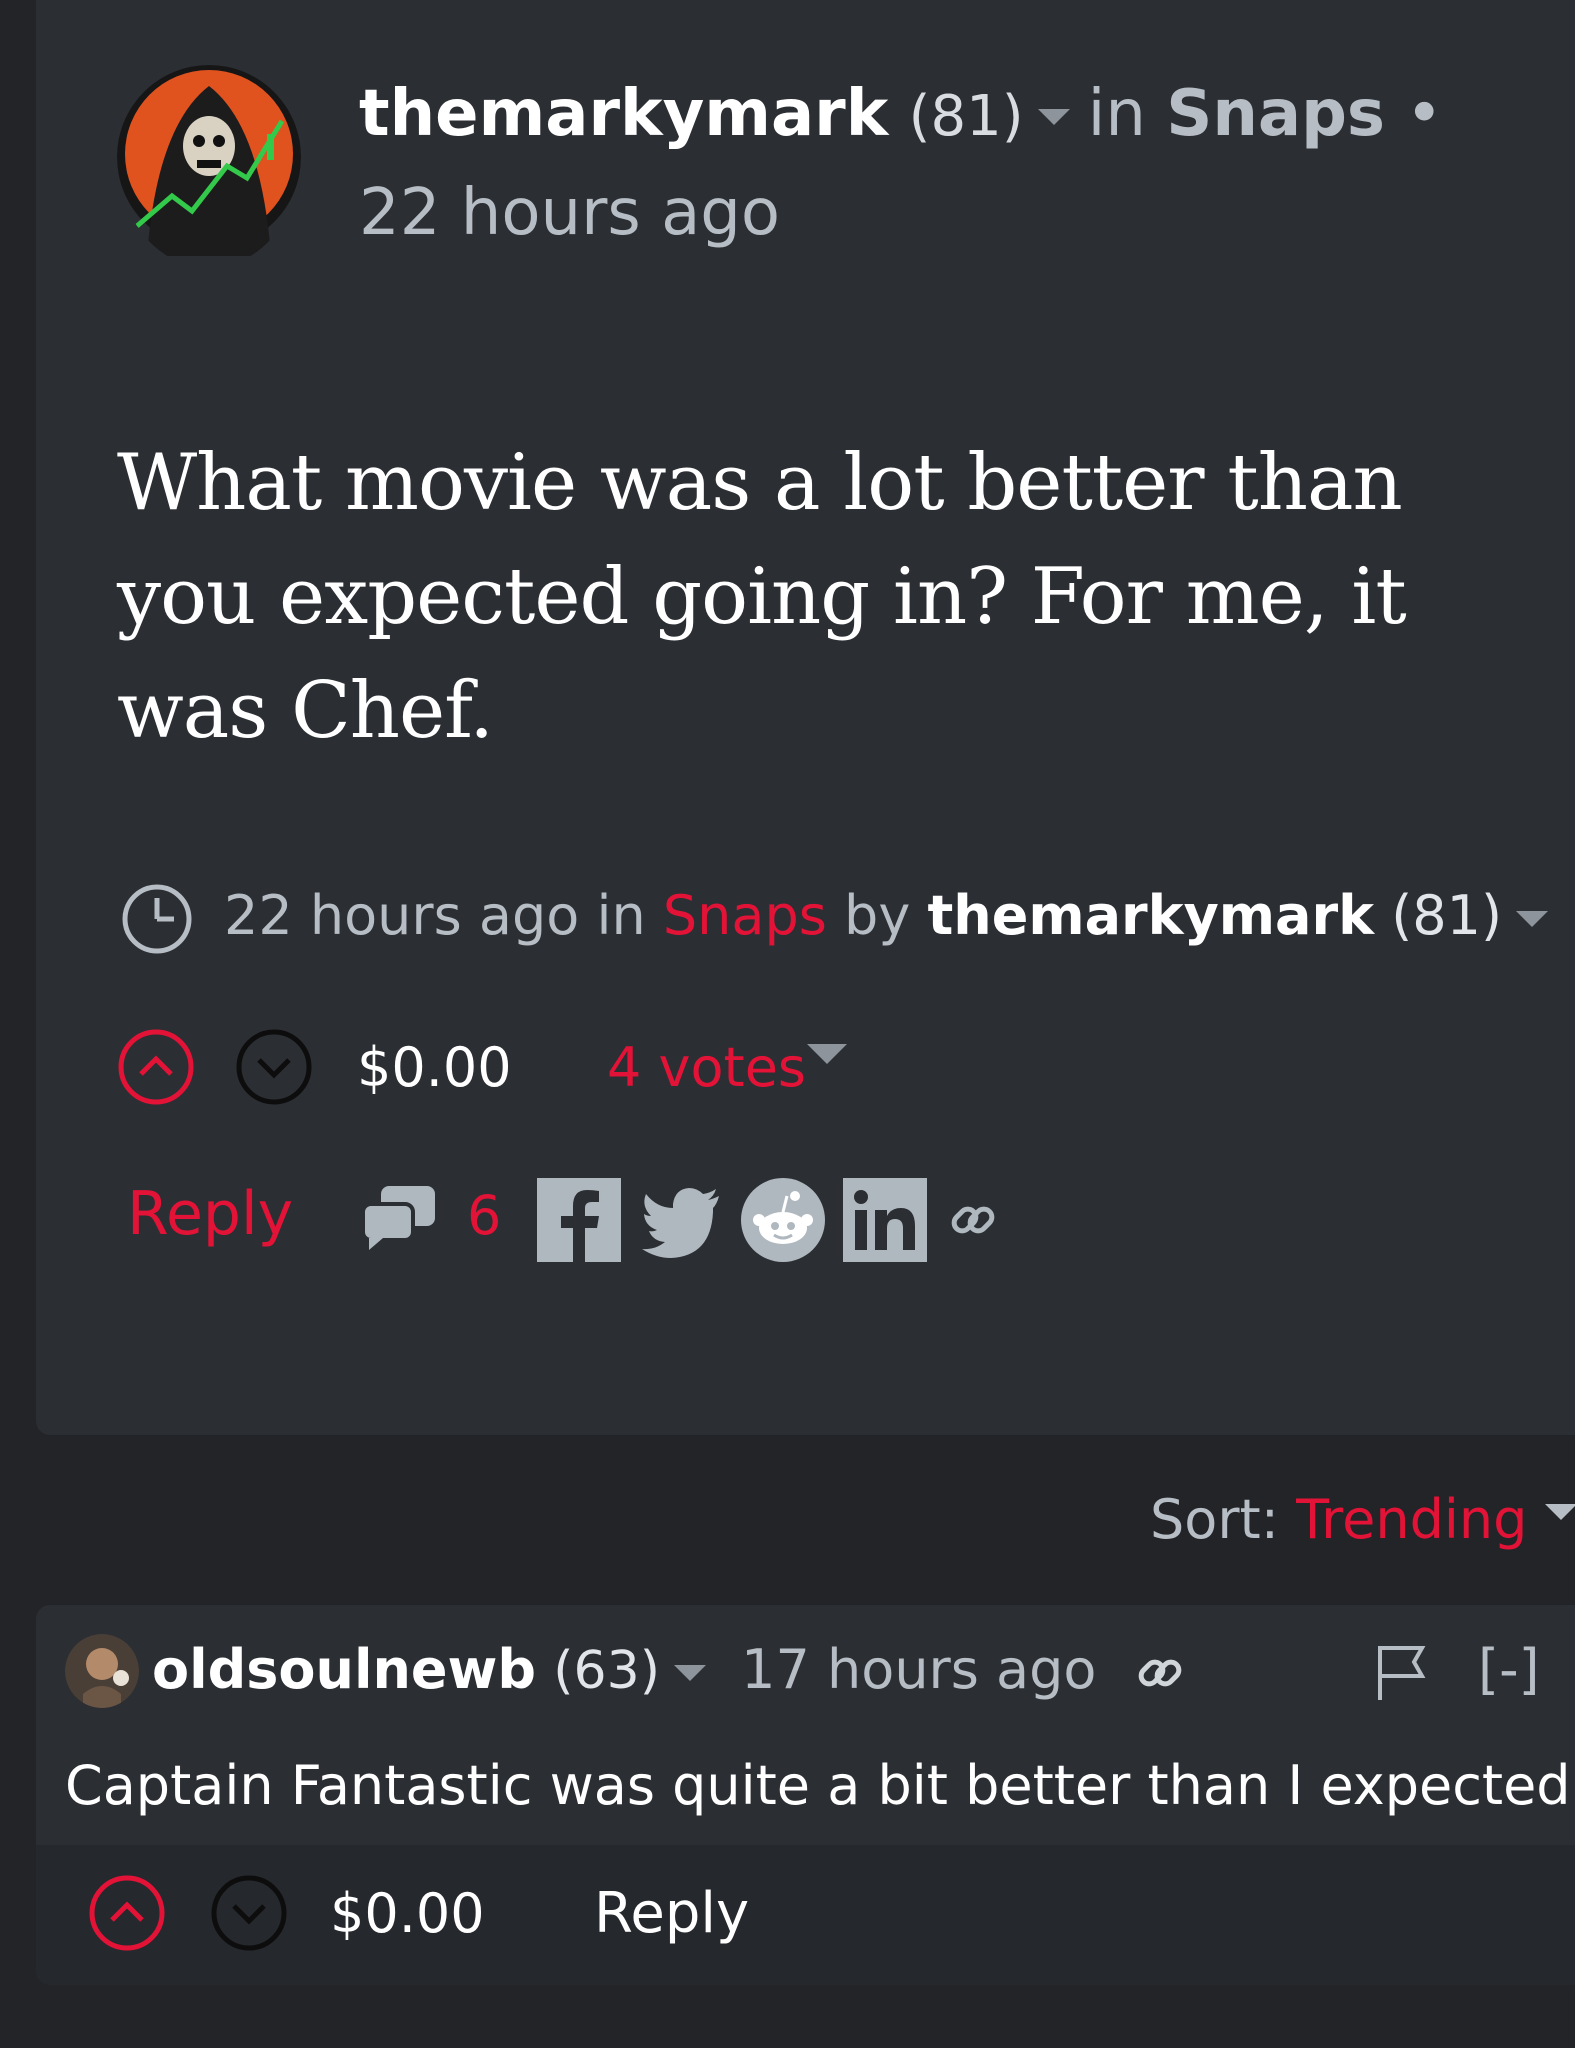 The height and width of the screenshot is (2048, 1575). What do you see at coordinates (407, 1914) in the screenshot?
I see `comment-payout: $0.00` at bounding box center [407, 1914].